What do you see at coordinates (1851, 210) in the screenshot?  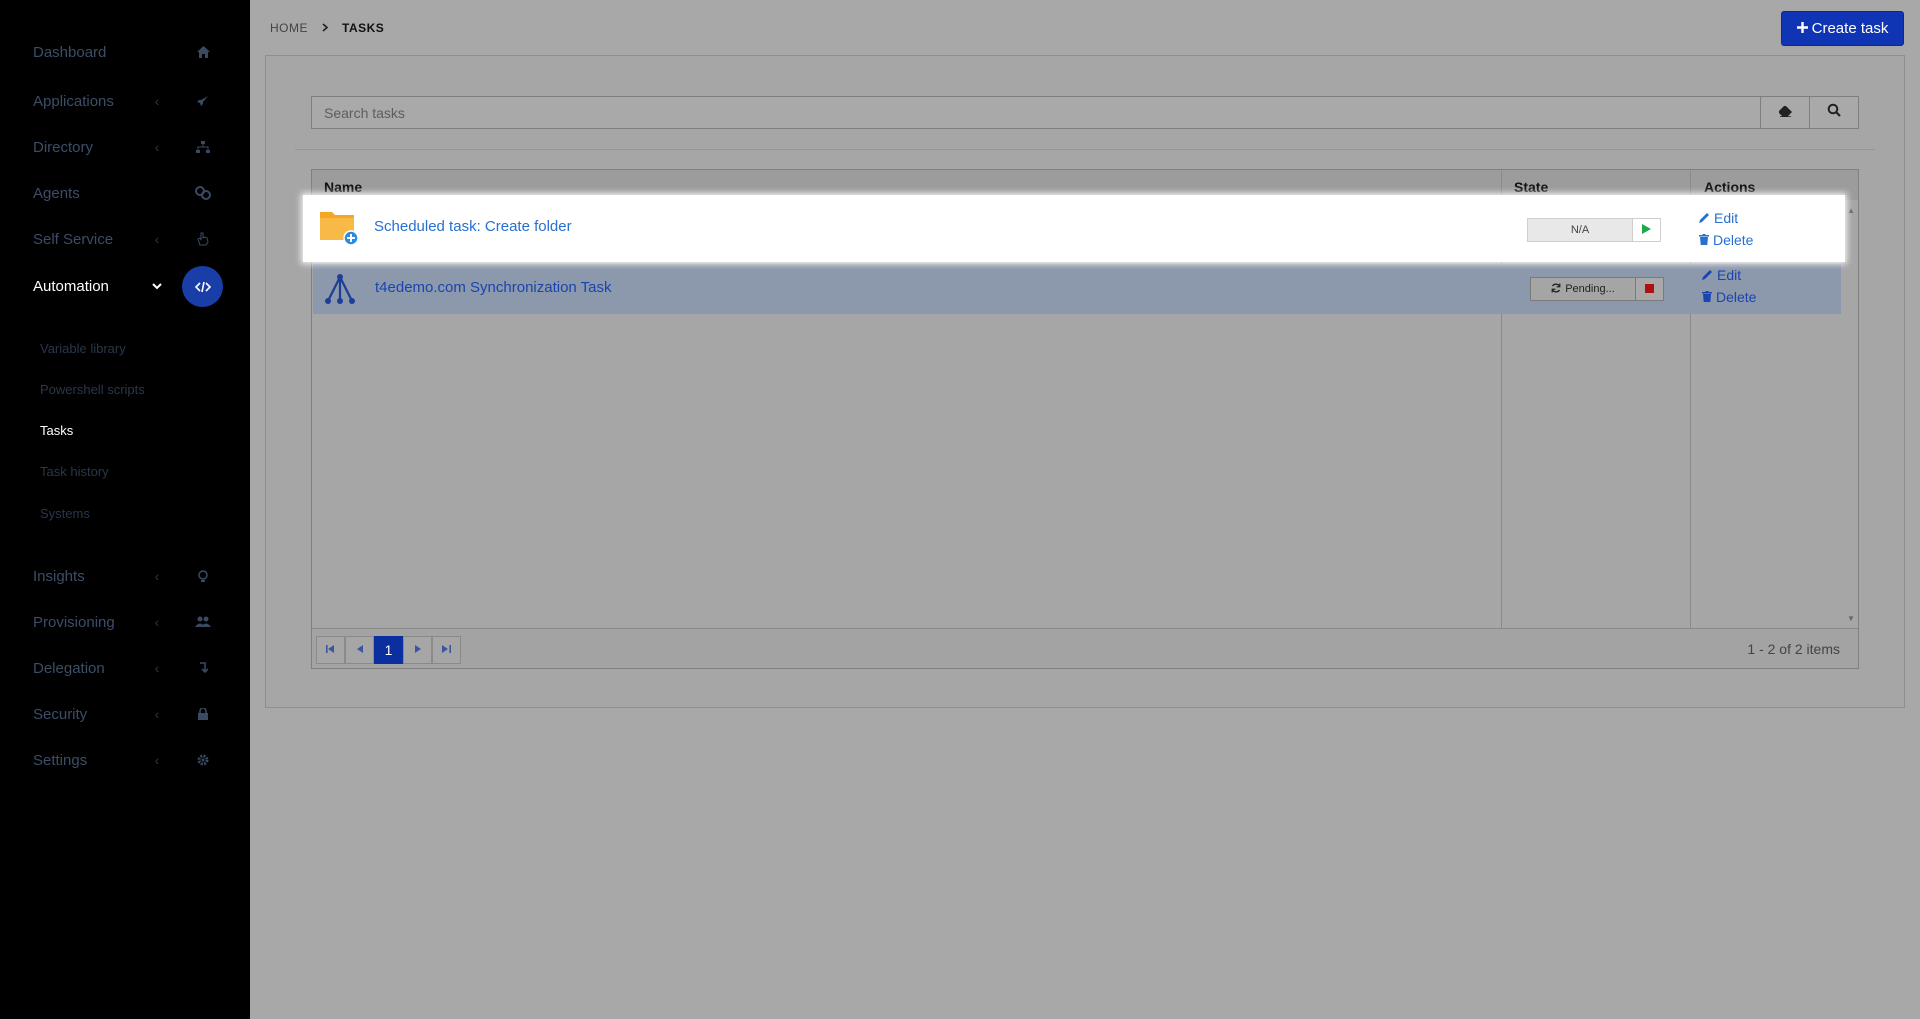 I see `scroll-up-arrow: ▲` at bounding box center [1851, 210].